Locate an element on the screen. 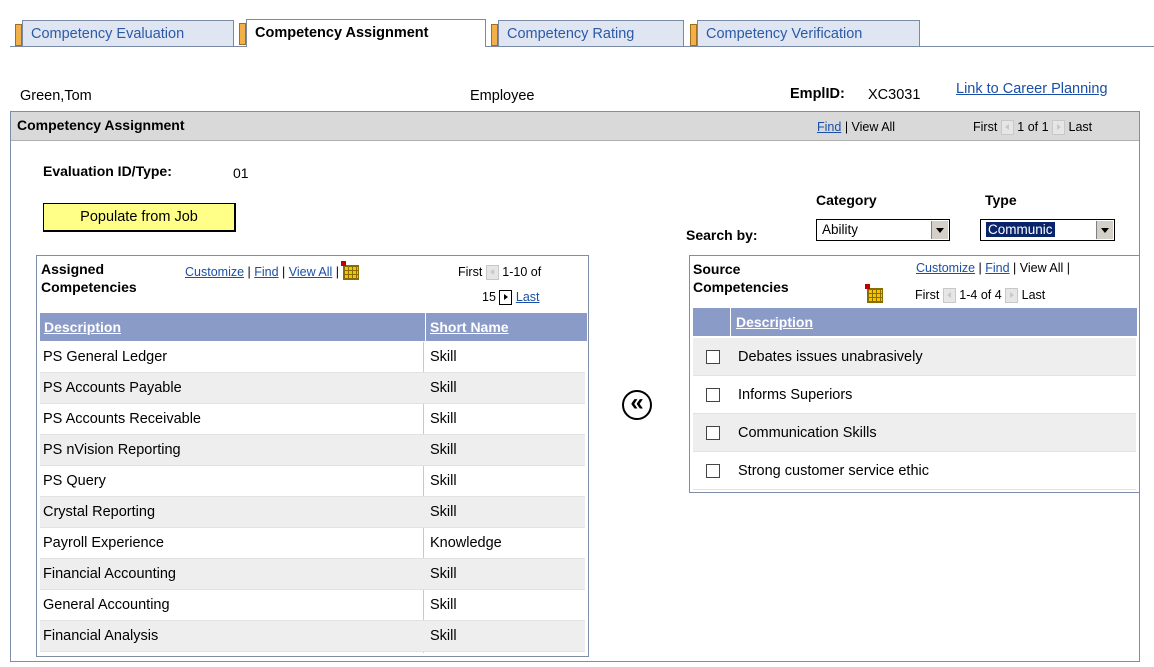 The width and height of the screenshot is (1154, 667). category-select: Ability is located at coordinates (883, 230).